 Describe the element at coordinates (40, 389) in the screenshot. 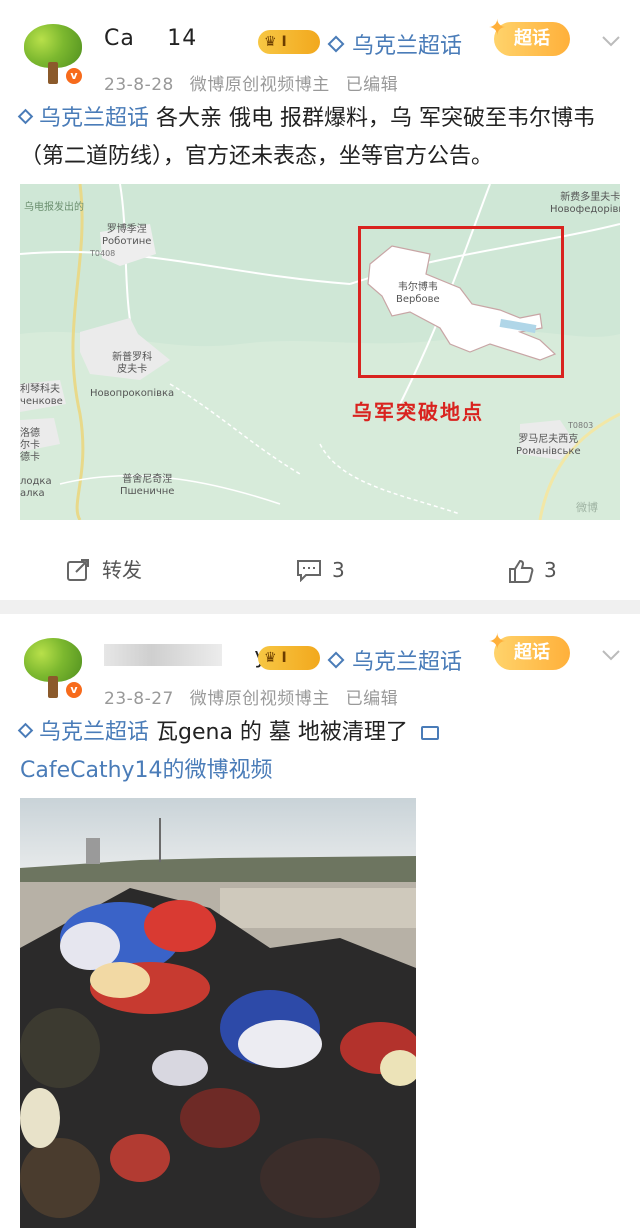

I see `map-label-zh: 利琴科夫` at that location.